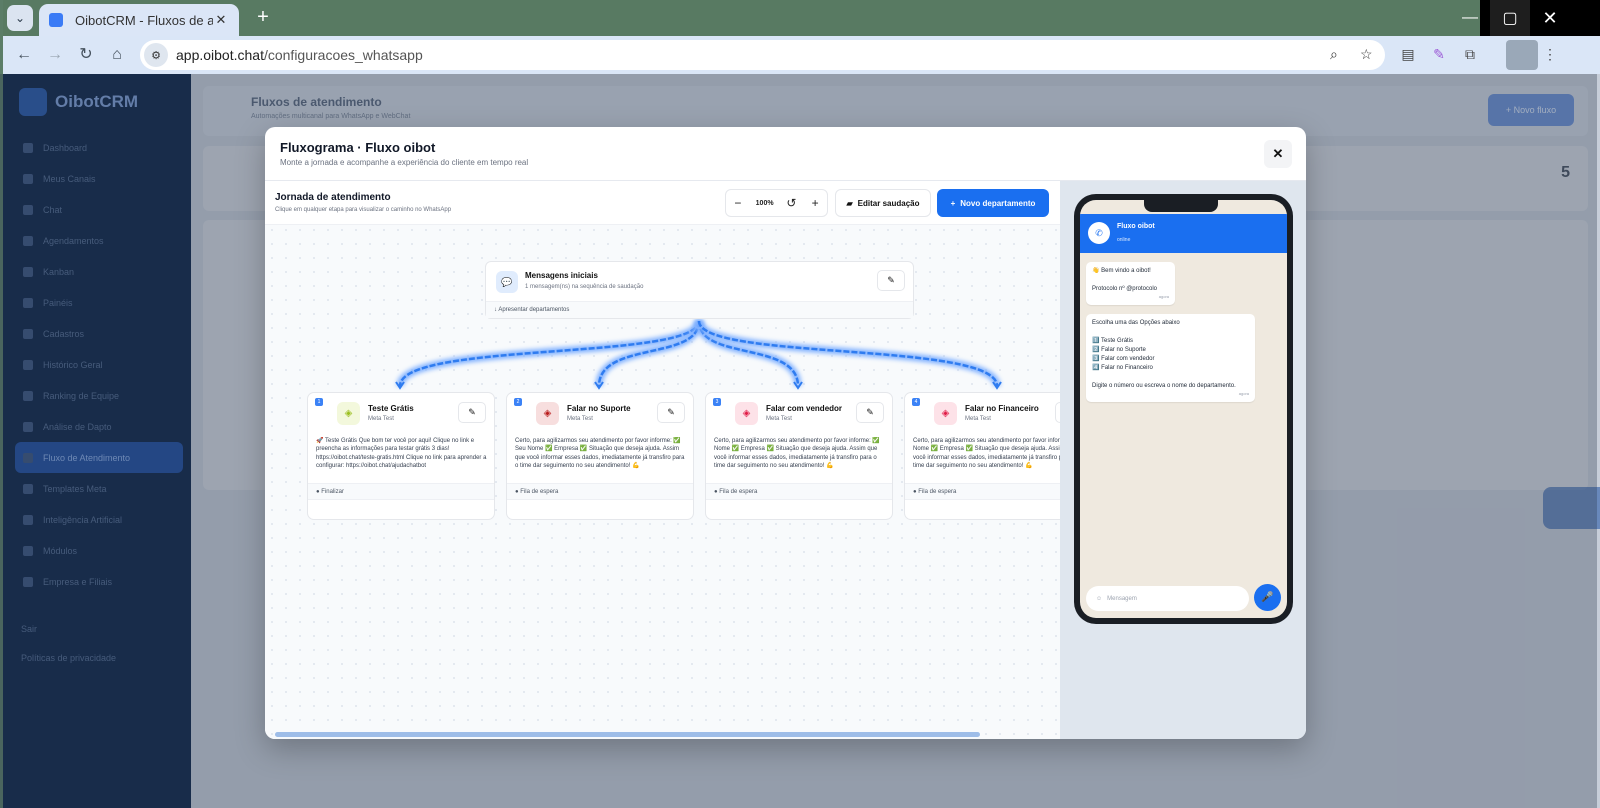  Describe the element at coordinates (717, 402) in the screenshot. I see `department-number: 3` at that location.